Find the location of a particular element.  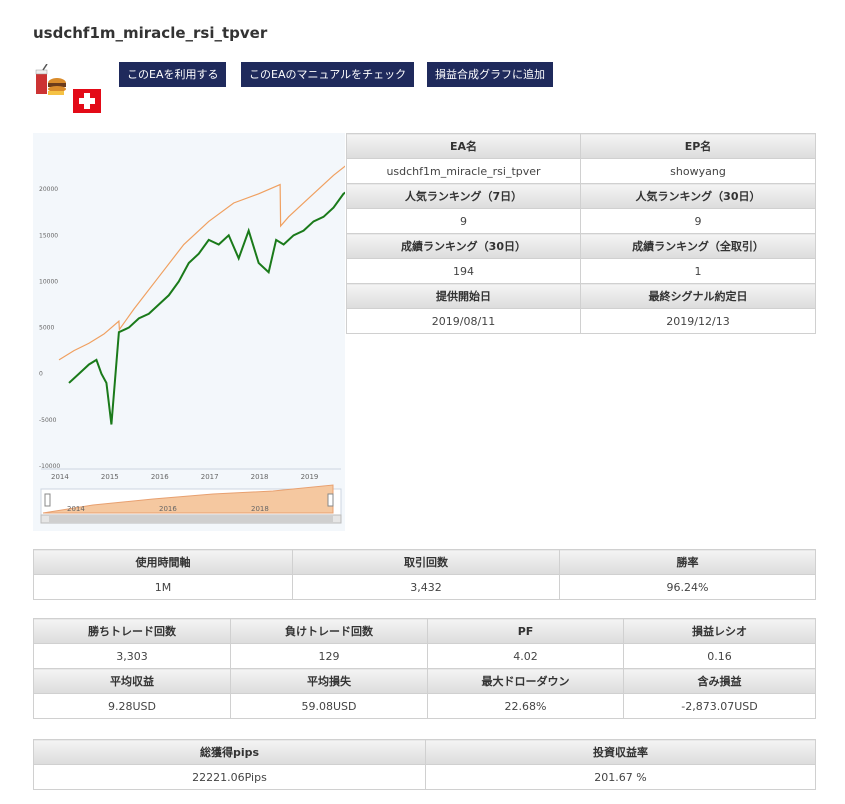

stats-table-3: 総獲得pips 投資収益率 22221.06Pips 201.67 % is located at coordinates (424, 764).